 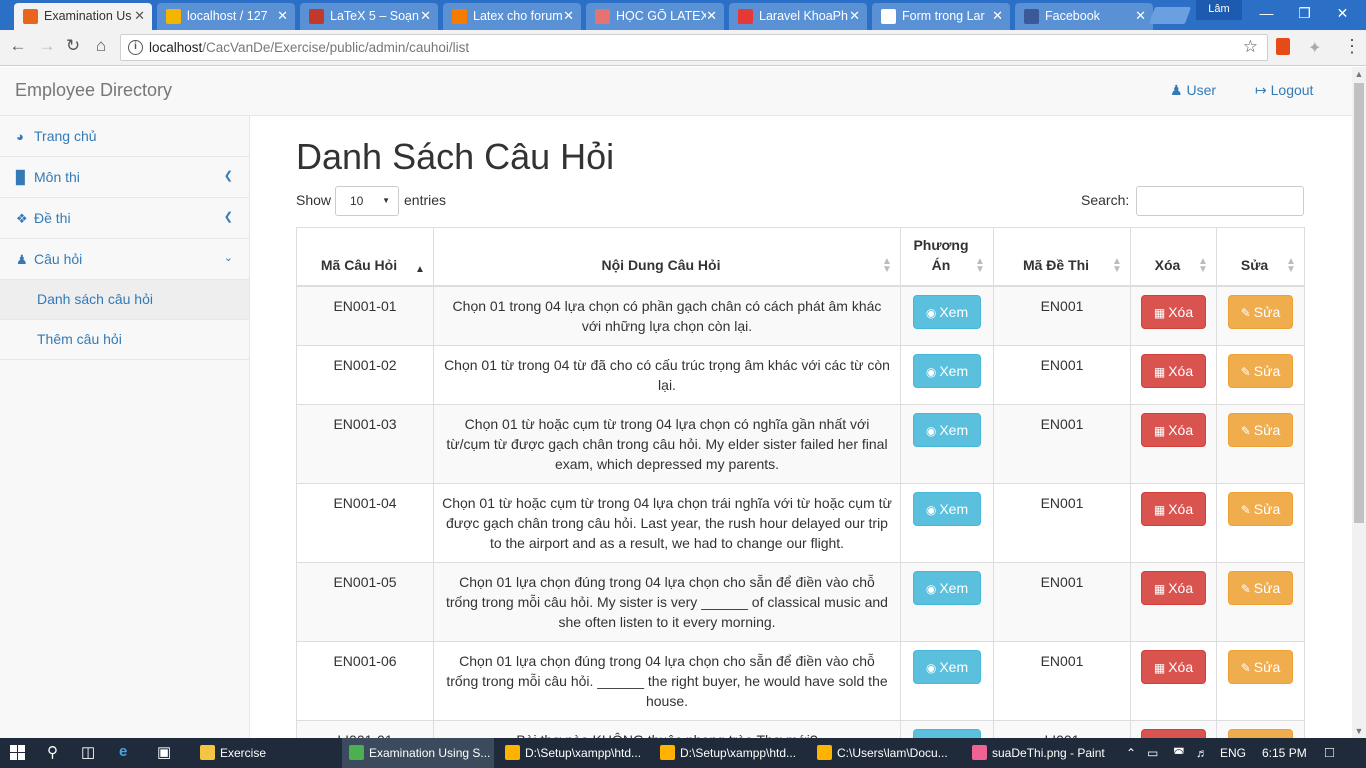 I want to click on tab-title: localhost / 127, so click(x=227, y=16).